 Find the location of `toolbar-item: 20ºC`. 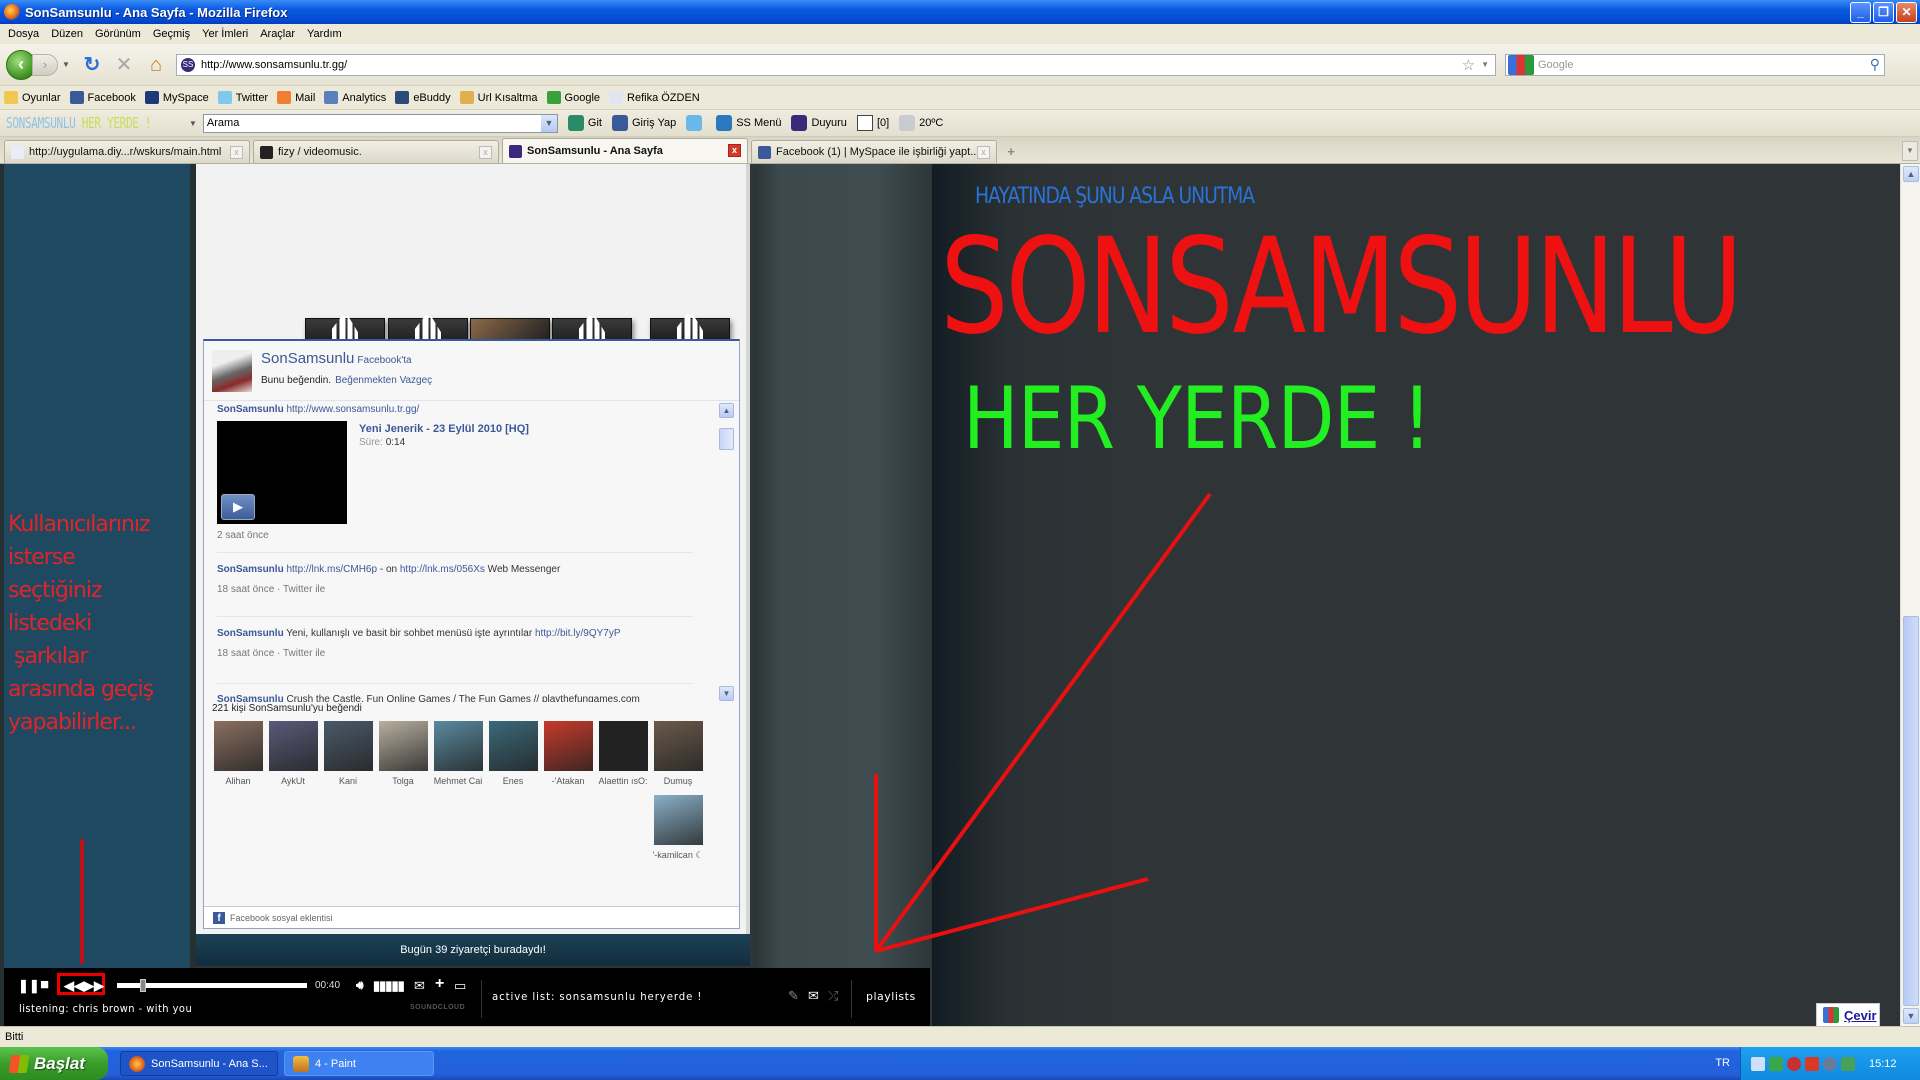

toolbar-item: 20ºC is located at coordinates (921, 123).